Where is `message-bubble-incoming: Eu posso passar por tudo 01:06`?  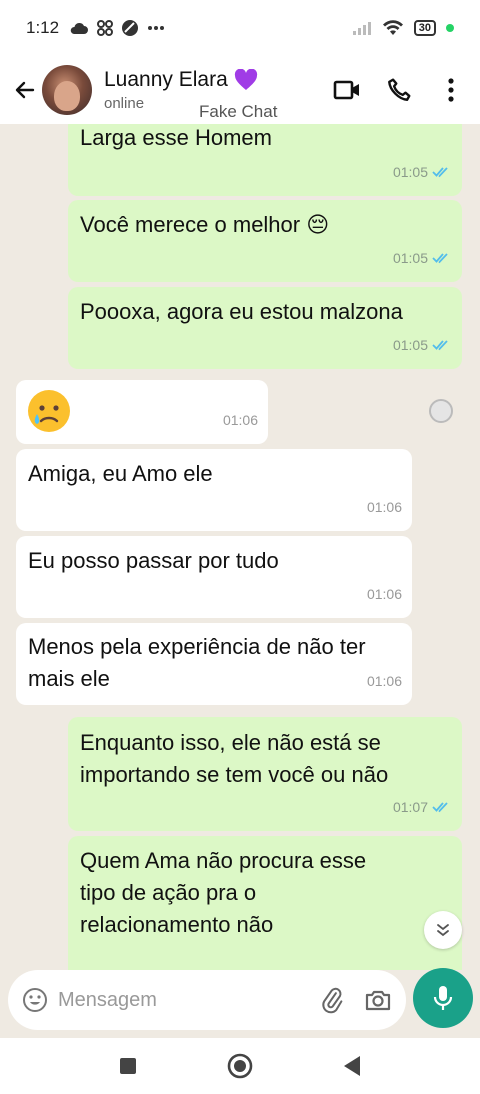 message-bubble-incoming: Eu posso passar por tudo 01:06 is located at coordinates (214, 577).